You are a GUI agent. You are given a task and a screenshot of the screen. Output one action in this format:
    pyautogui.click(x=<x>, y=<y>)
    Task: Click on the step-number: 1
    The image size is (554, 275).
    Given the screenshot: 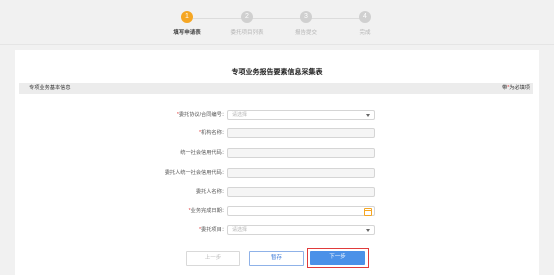 What is the action you would take?
    pyautogui.click(x=187, y=17)
    